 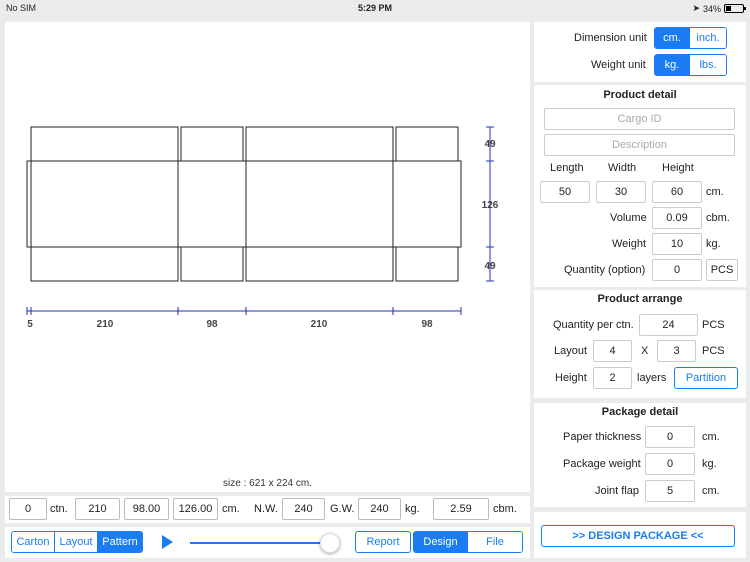 I want to click on dim-bottom-1: 5, so click(x=30, y=324).